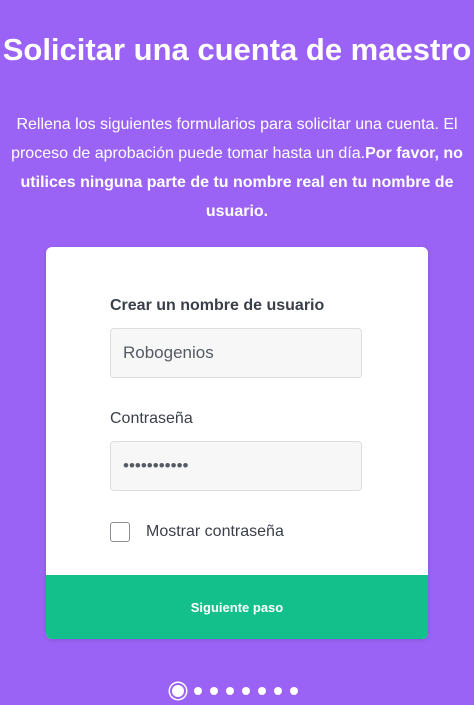 This screenshot has width=474, height=705. Describe the element at coordinates (237, 607) in the screenshot. I see `next-step-button: Siguiente paso` at that location.